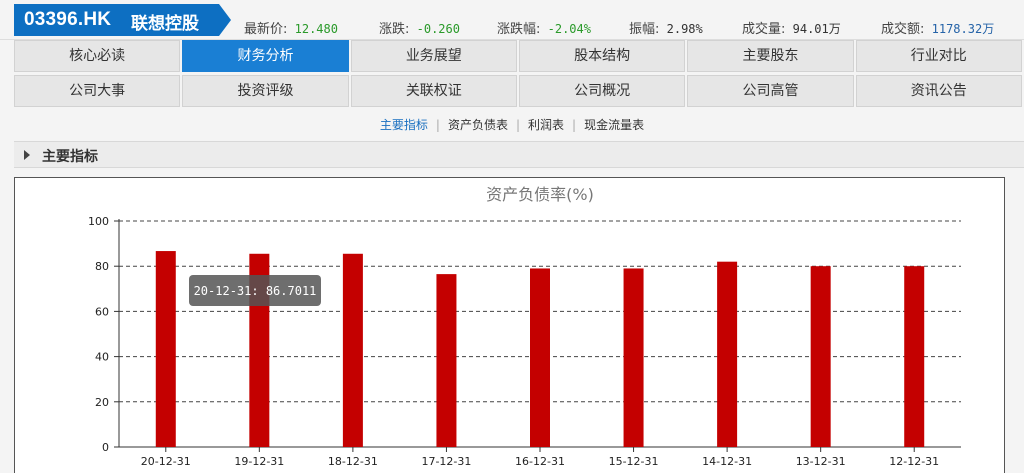  Describe the element at coordinates (259, 461) in the screenshot. I see `x-tick-label: 19-12-31` at that location.